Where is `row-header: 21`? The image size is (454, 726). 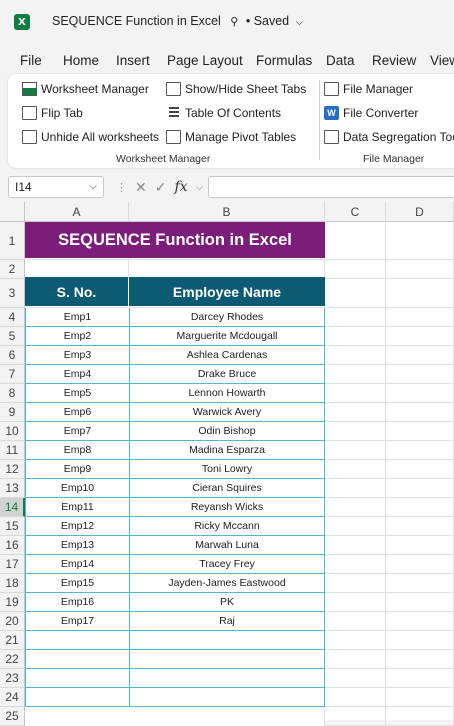
row-header: 21 is located at coordinates (12, 640).